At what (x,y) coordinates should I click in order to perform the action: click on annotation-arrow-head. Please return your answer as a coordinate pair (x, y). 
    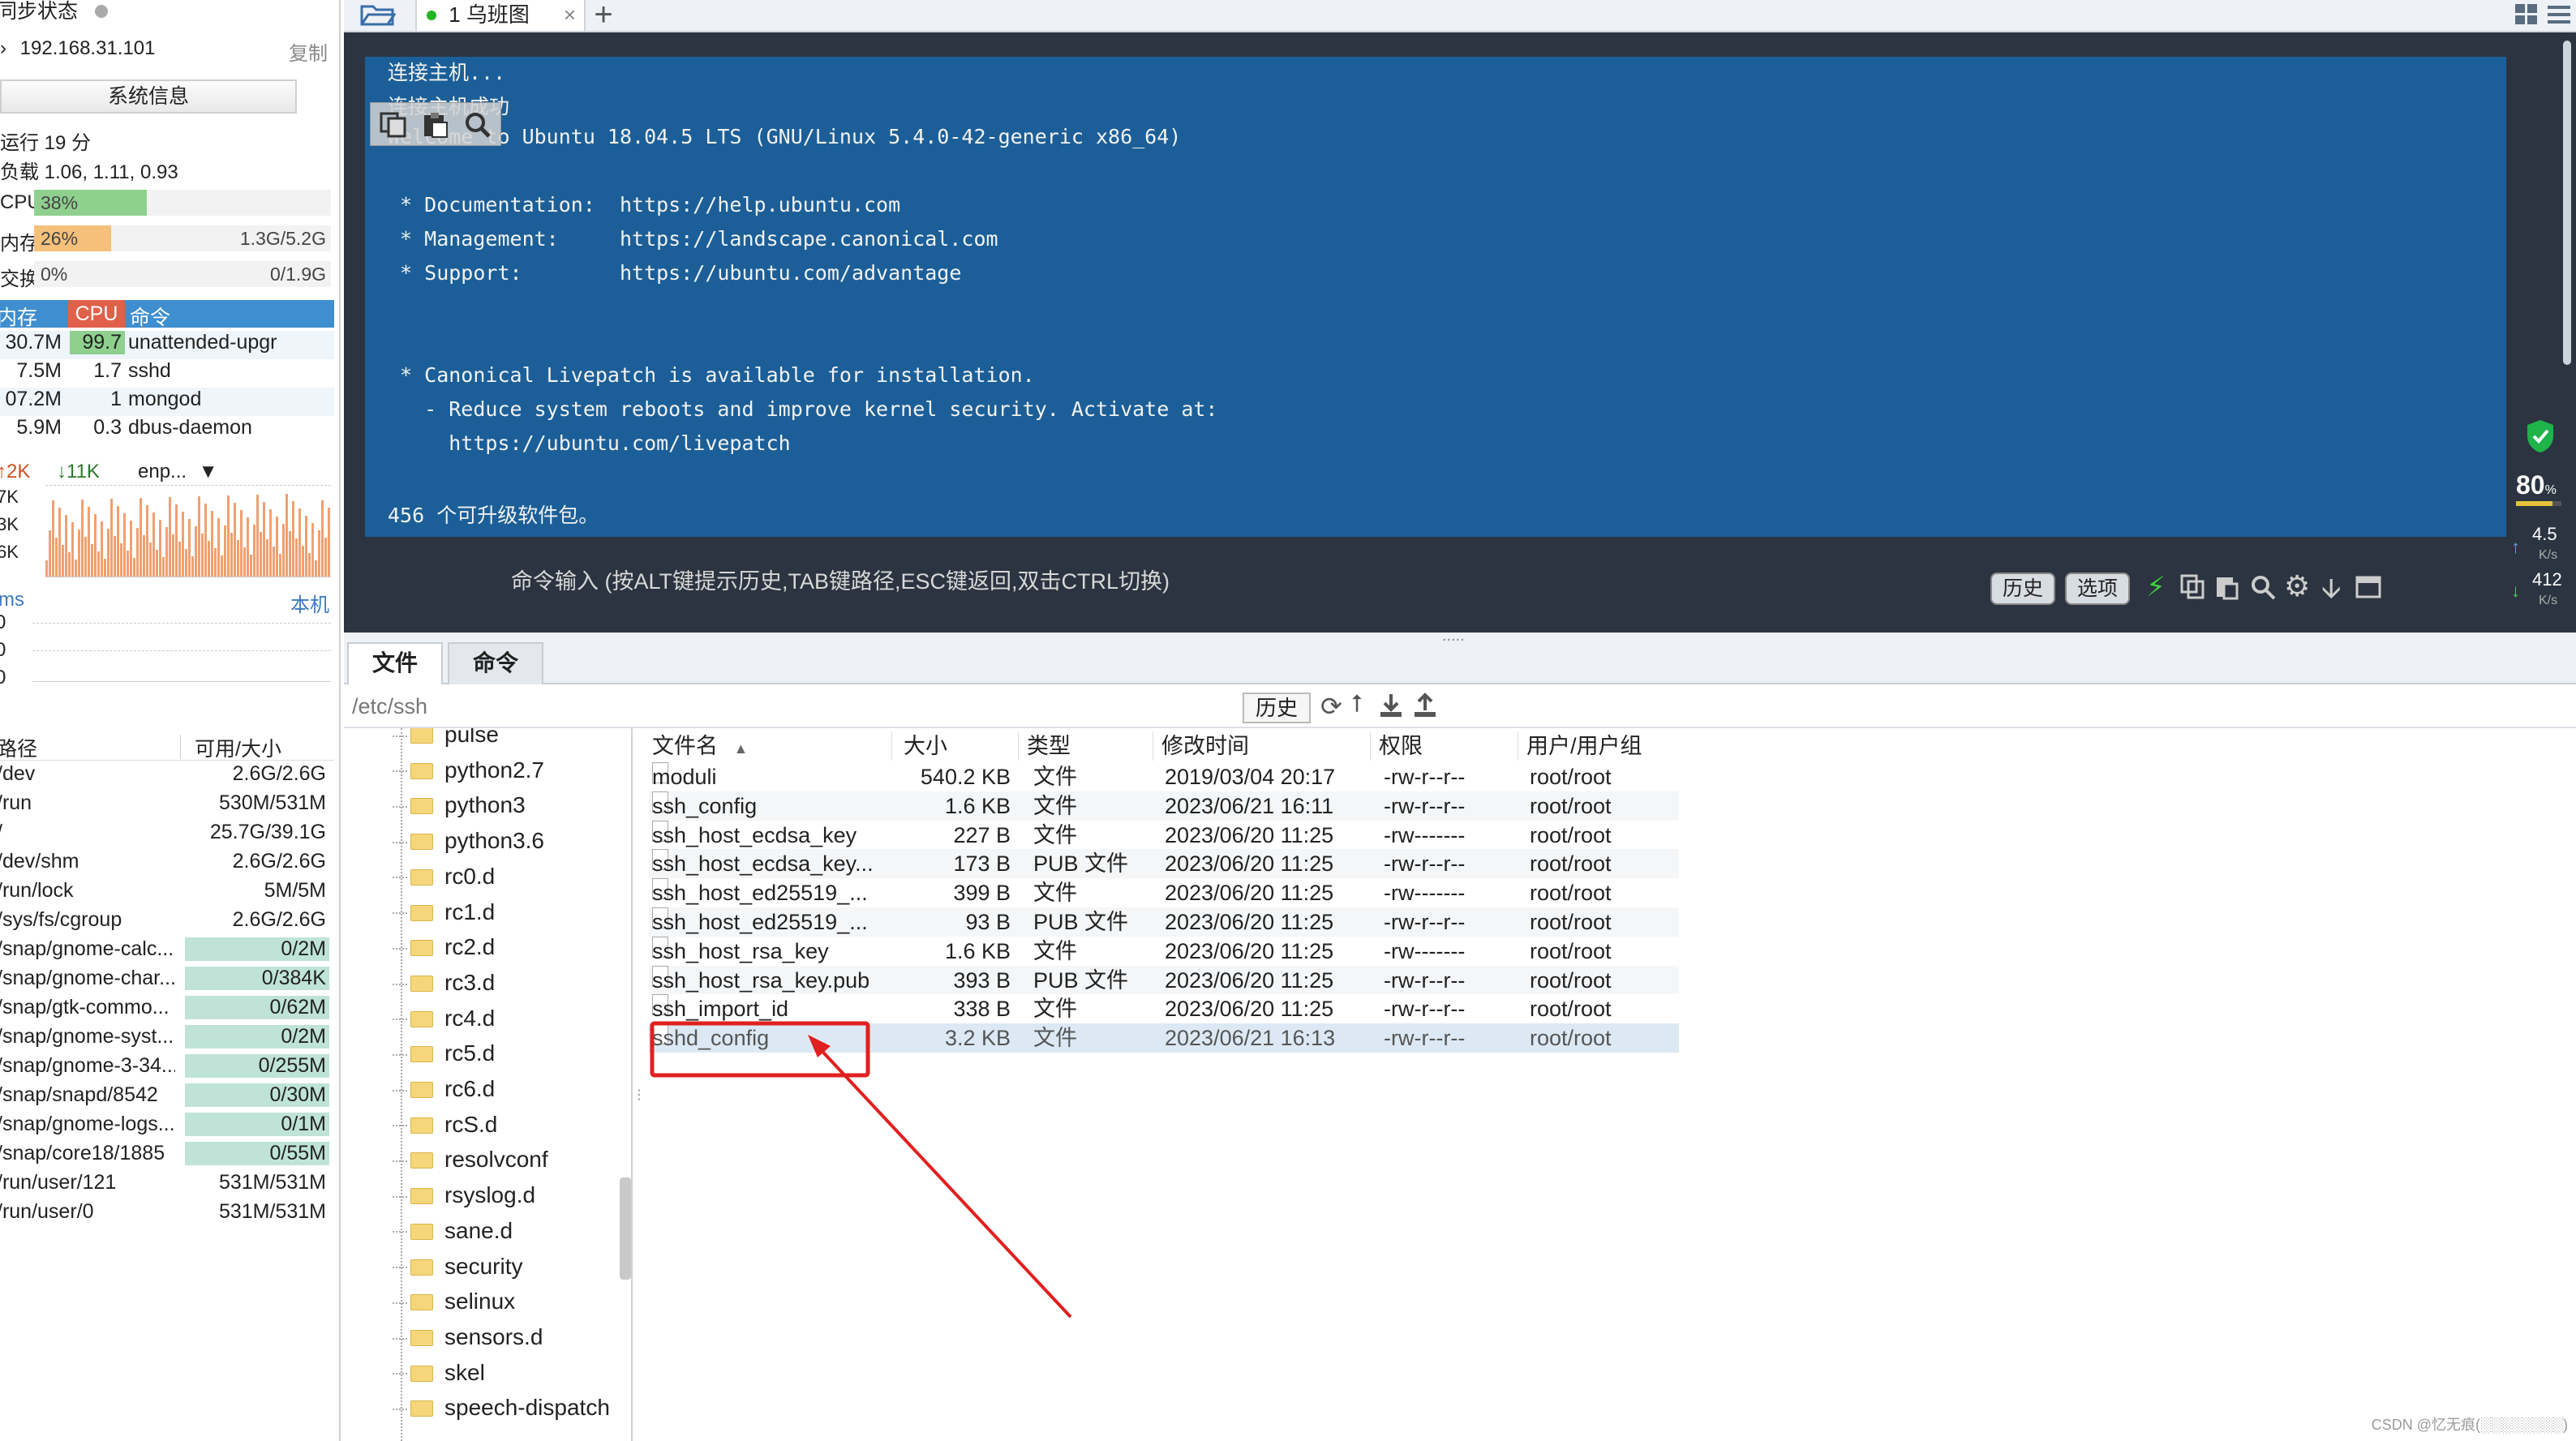
    Looking at the image, I should click on (819, 1046).